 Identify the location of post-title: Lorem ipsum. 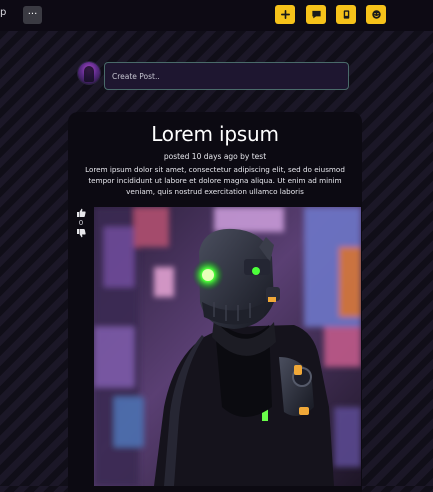
(215, 134).